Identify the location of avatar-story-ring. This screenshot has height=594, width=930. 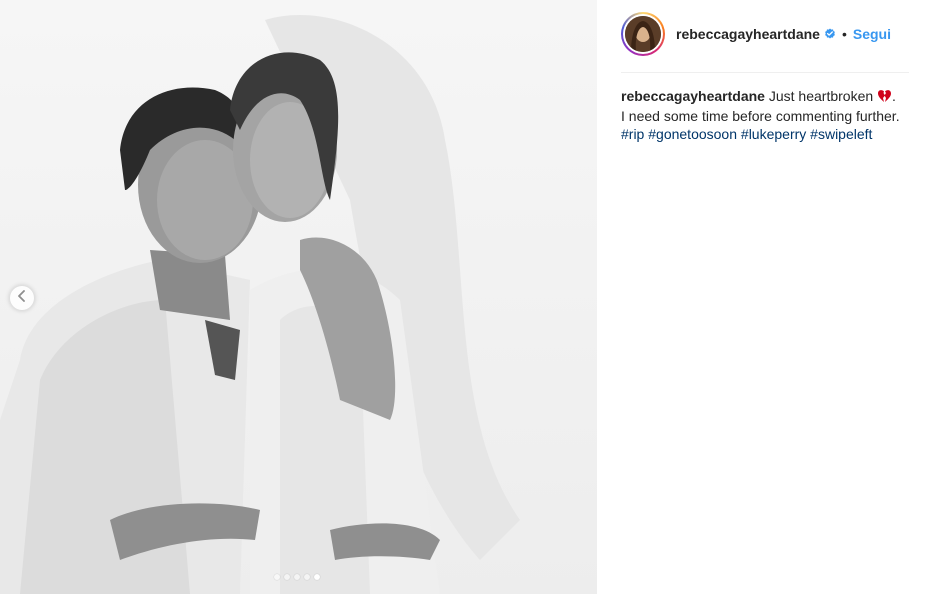
(643, 34).